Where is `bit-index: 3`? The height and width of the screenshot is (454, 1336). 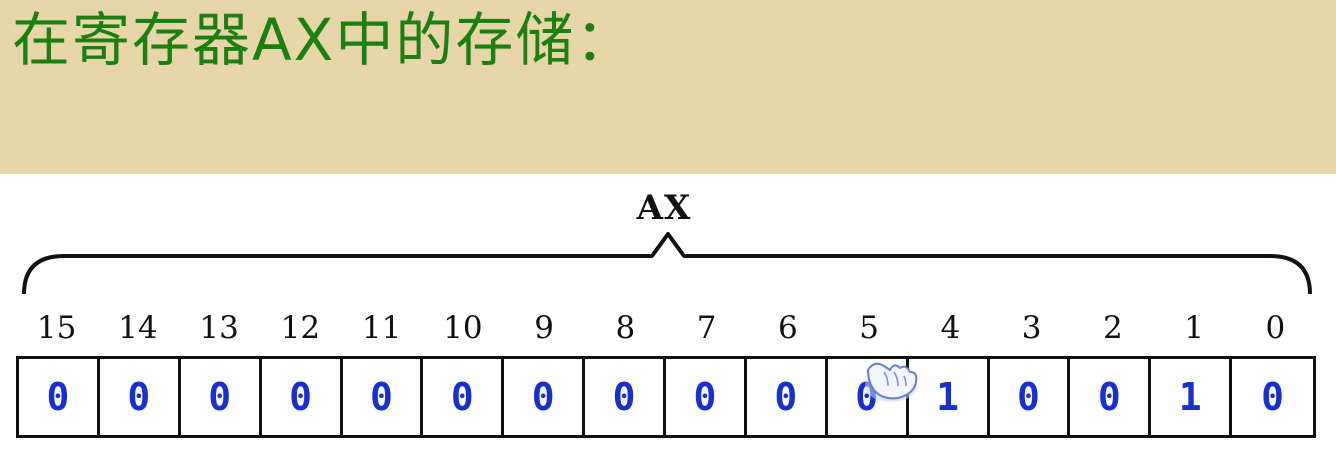 bit-index: 3 is located at coordinates (1031, 328).